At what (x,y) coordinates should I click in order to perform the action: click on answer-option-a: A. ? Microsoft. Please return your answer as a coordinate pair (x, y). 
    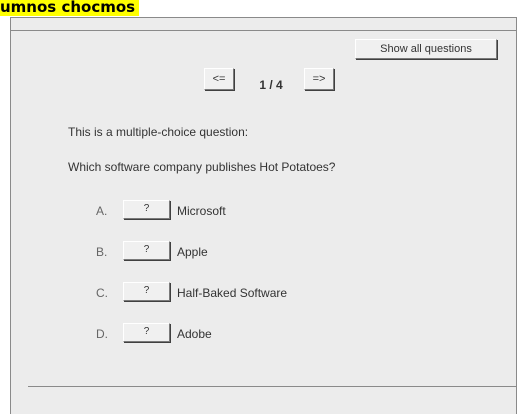
    Looking at the image, I should click on (276, 211).